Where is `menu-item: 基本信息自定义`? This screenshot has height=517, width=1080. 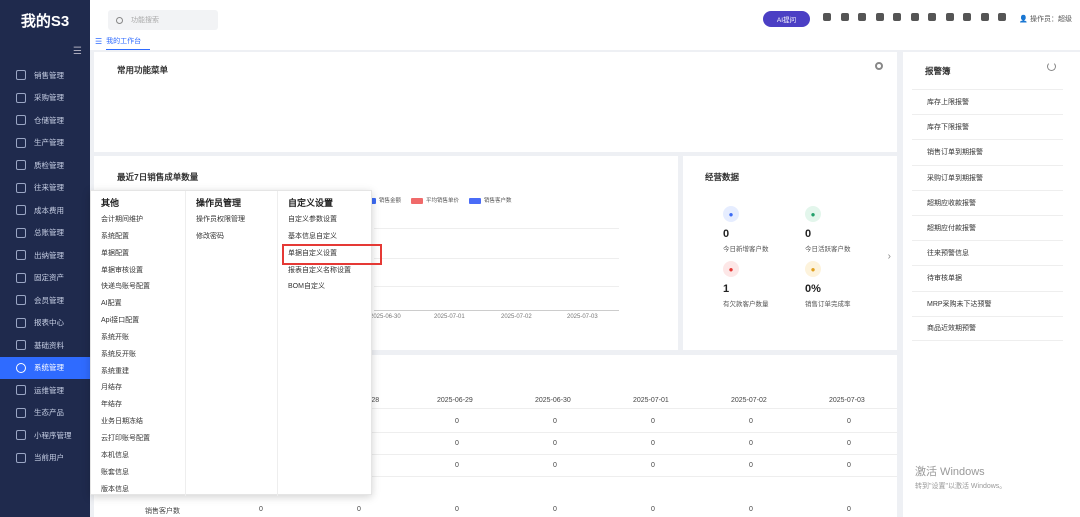 menu-item: 基本信息自定义 is located at coordinates (334, 237).